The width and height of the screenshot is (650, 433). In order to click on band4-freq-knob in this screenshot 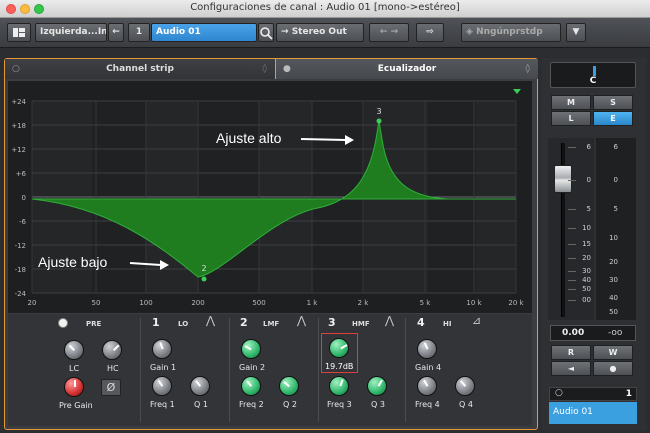, I will do `click(427, 386)`.